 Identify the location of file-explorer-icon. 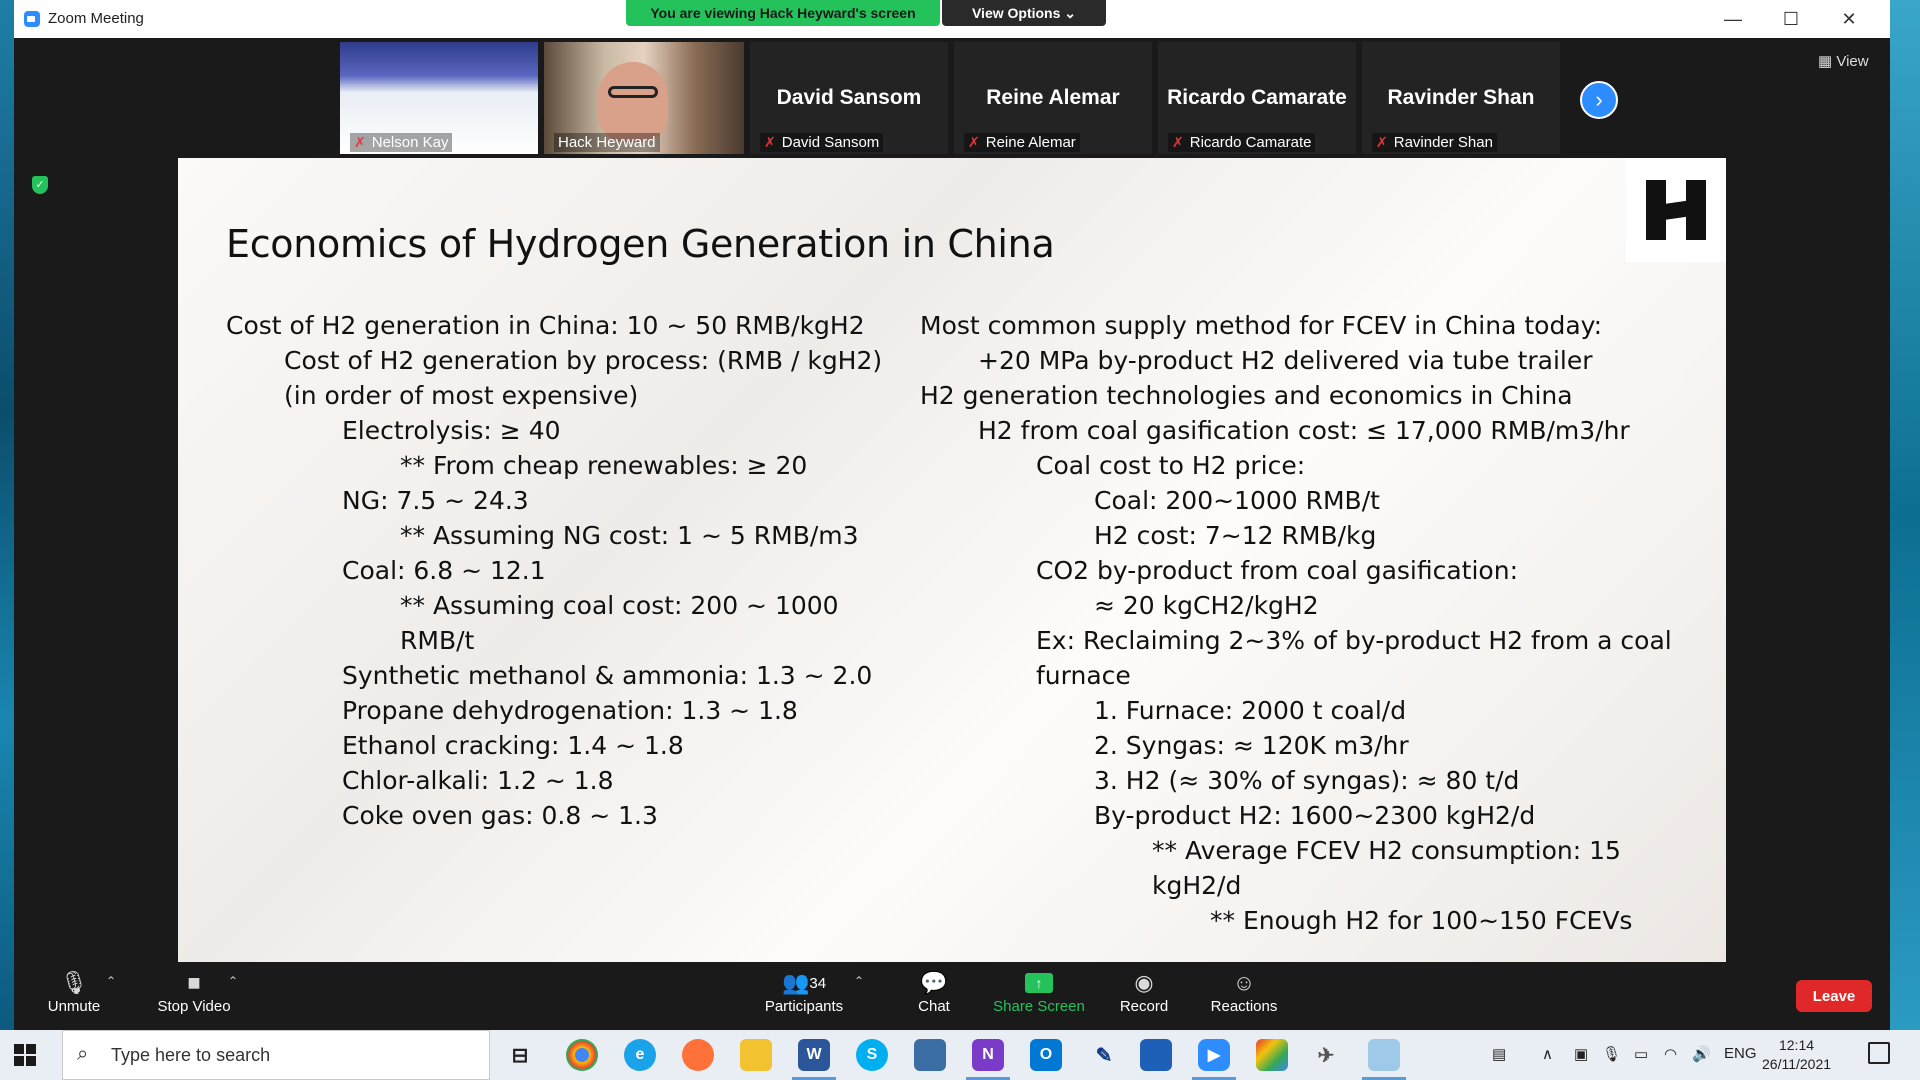
(756, 1055).